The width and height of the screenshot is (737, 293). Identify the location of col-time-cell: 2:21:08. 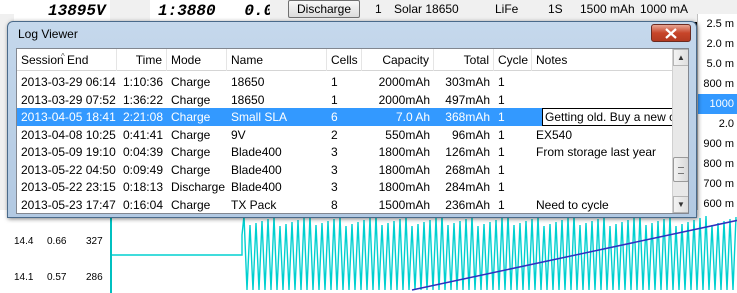
(142, 117).